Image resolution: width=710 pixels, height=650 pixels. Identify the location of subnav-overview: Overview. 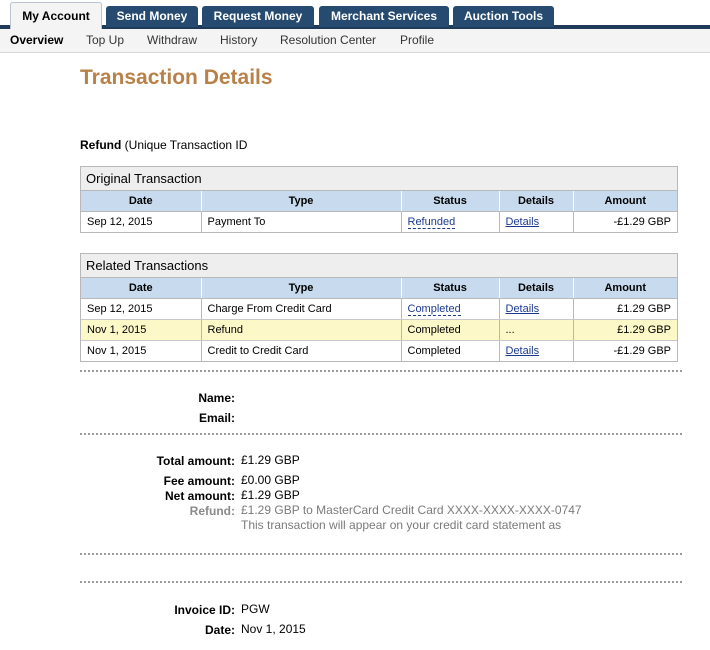
(36, 40).